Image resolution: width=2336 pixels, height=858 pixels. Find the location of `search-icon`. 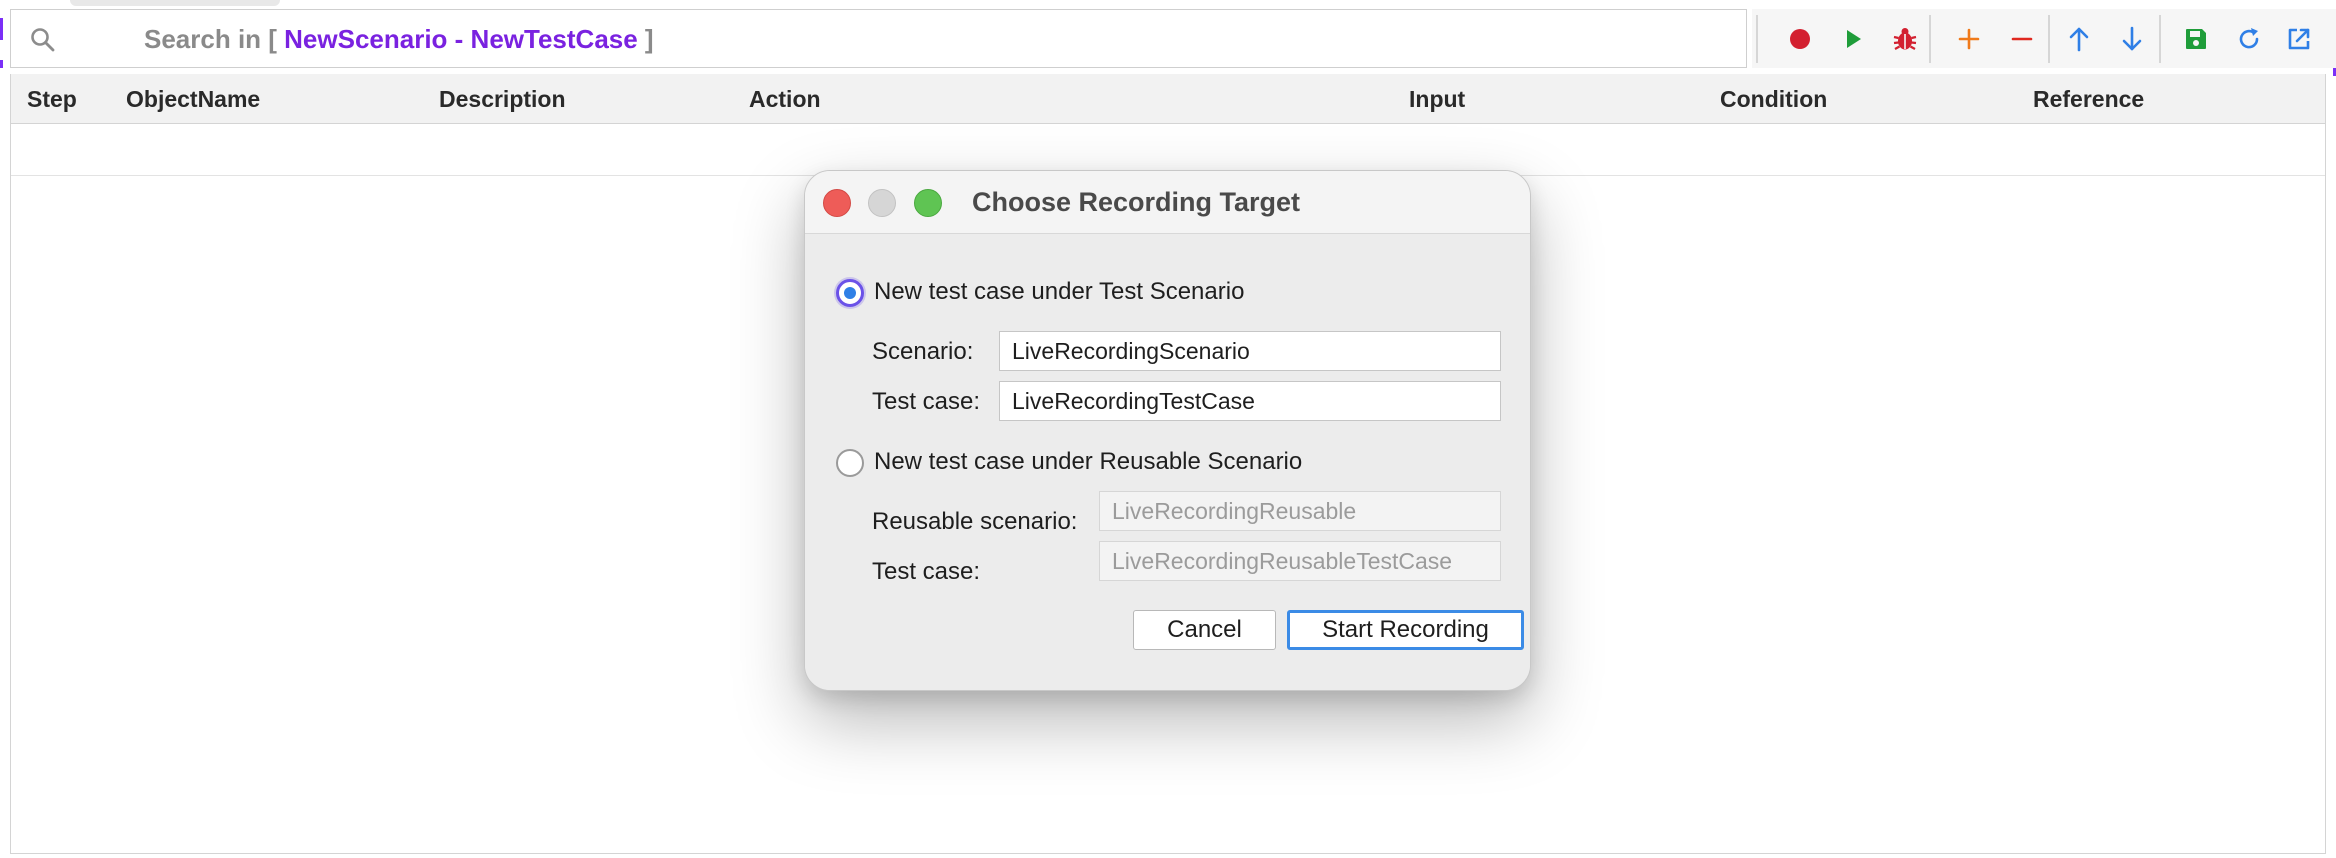

search-icon is located at coordinates (43, 40).